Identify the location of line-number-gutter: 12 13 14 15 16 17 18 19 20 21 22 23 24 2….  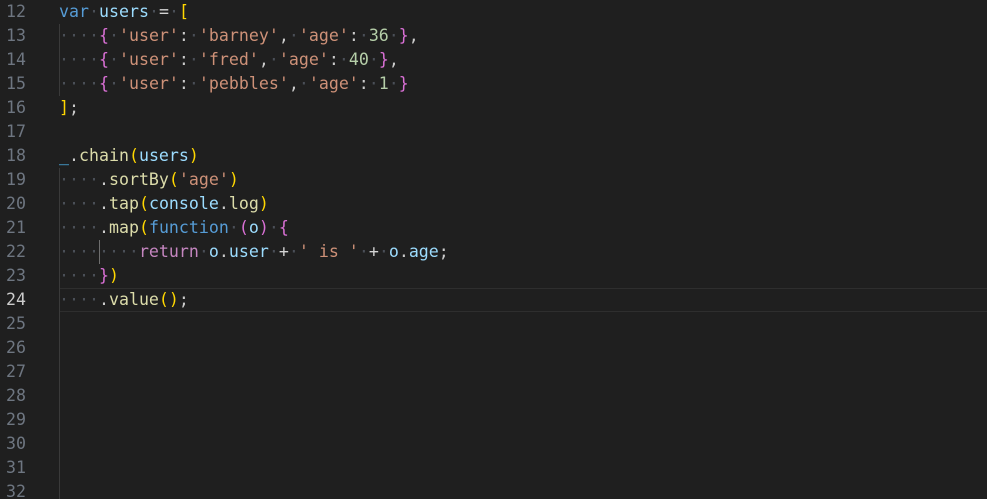
(26, 249).